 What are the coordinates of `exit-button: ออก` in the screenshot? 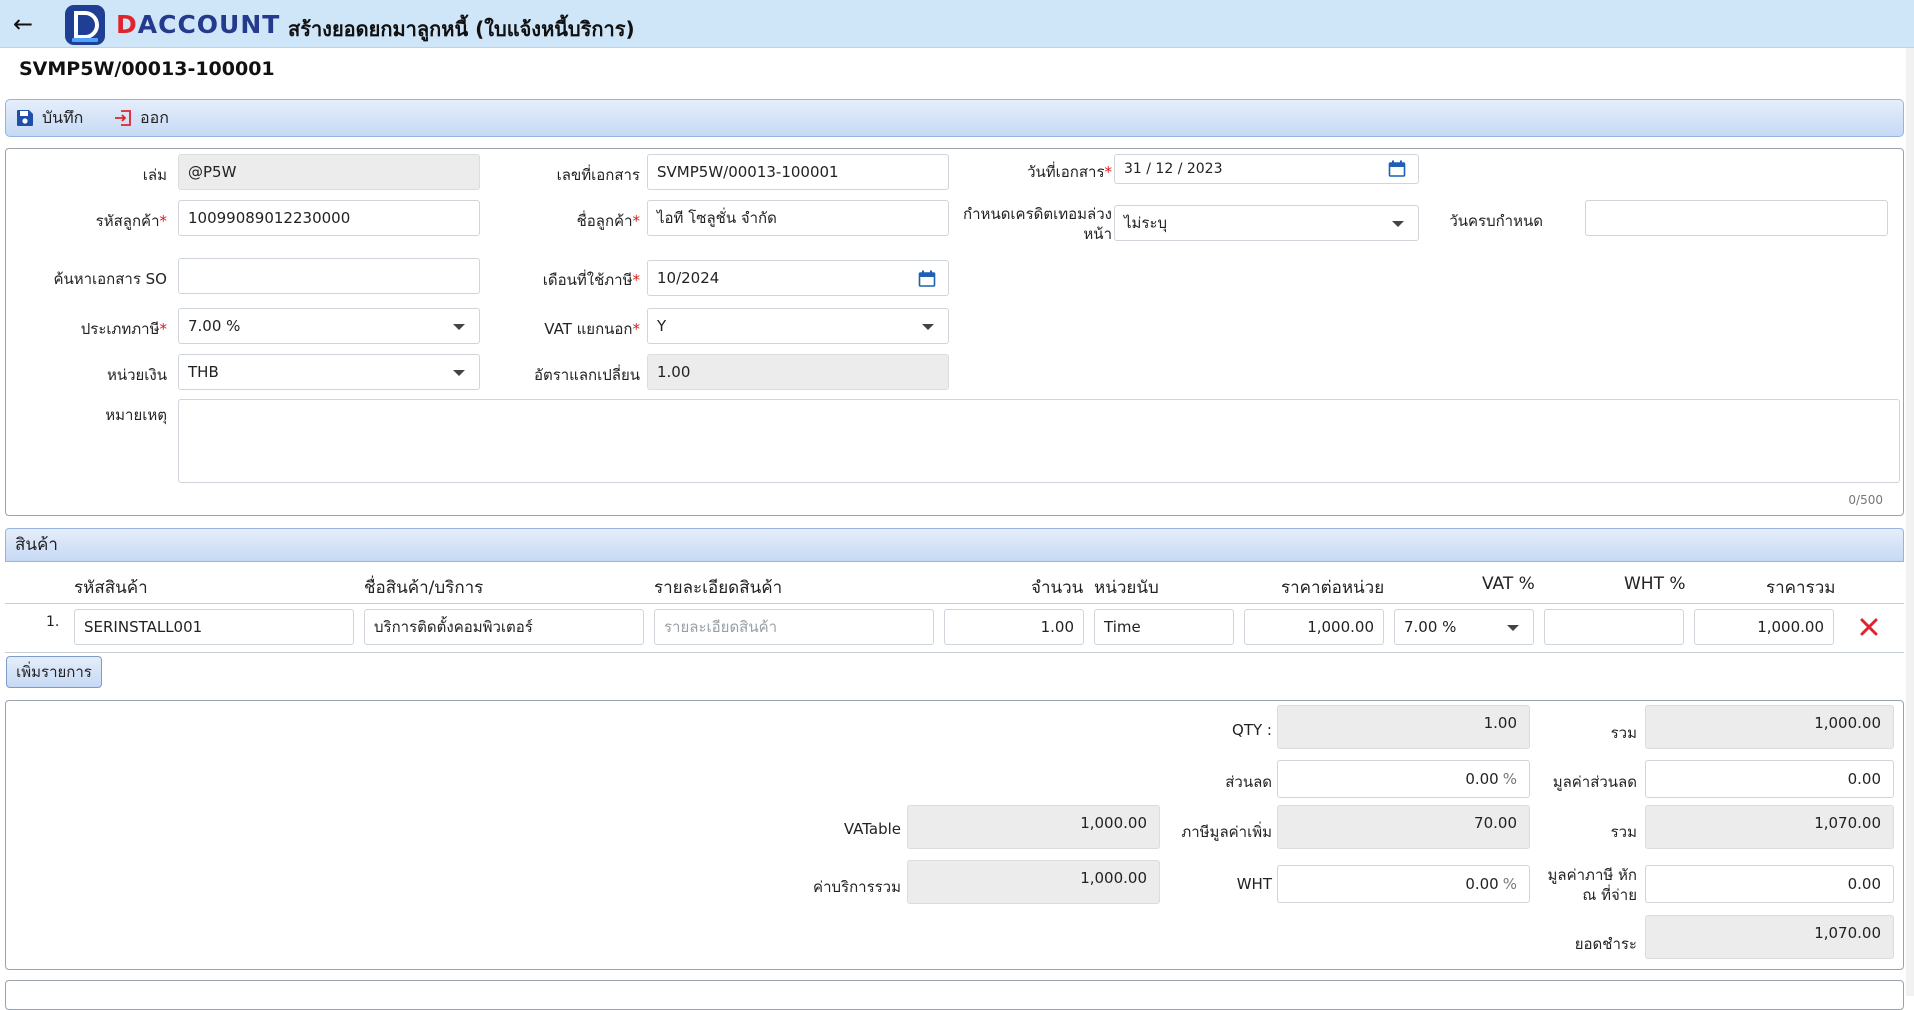 It's located at (141, 118).